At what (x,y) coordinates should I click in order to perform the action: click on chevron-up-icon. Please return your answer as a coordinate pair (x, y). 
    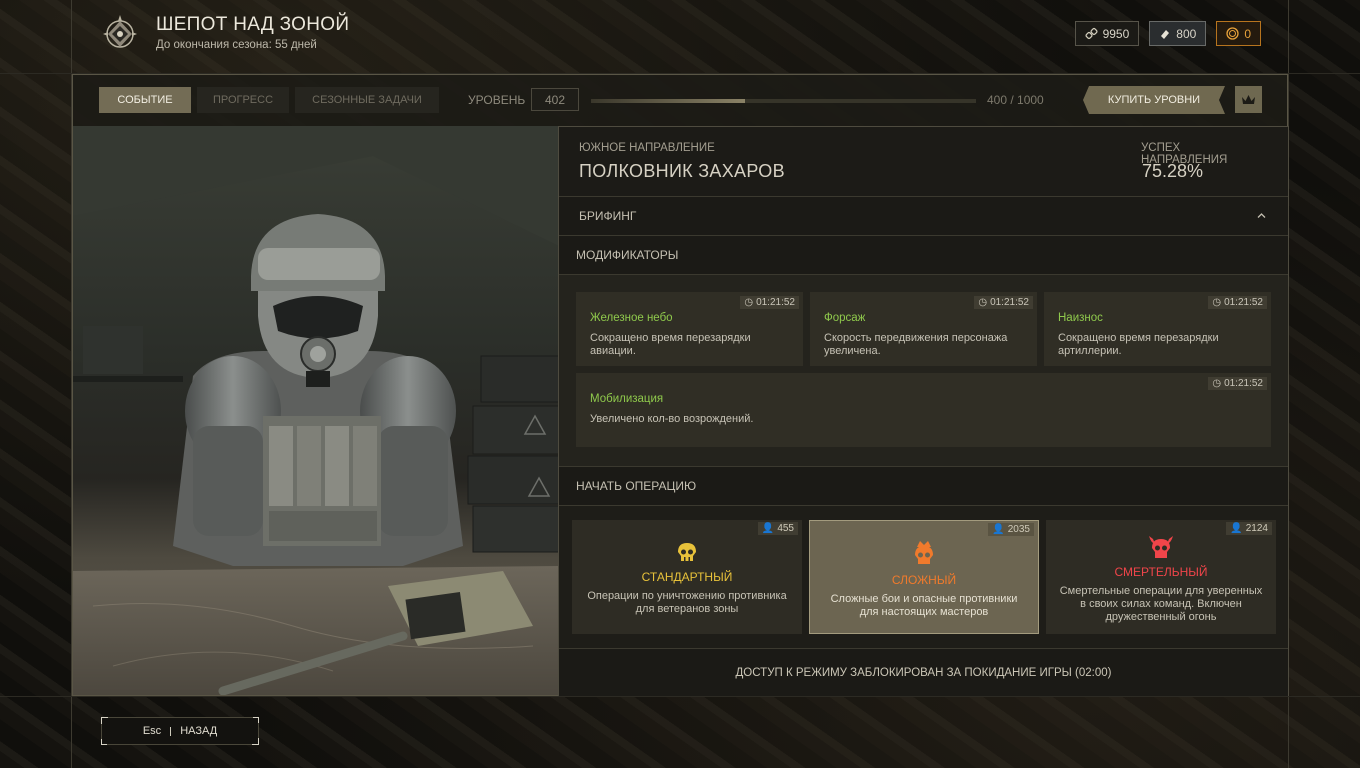
    Looking at the image, I should click on (1261, 215).